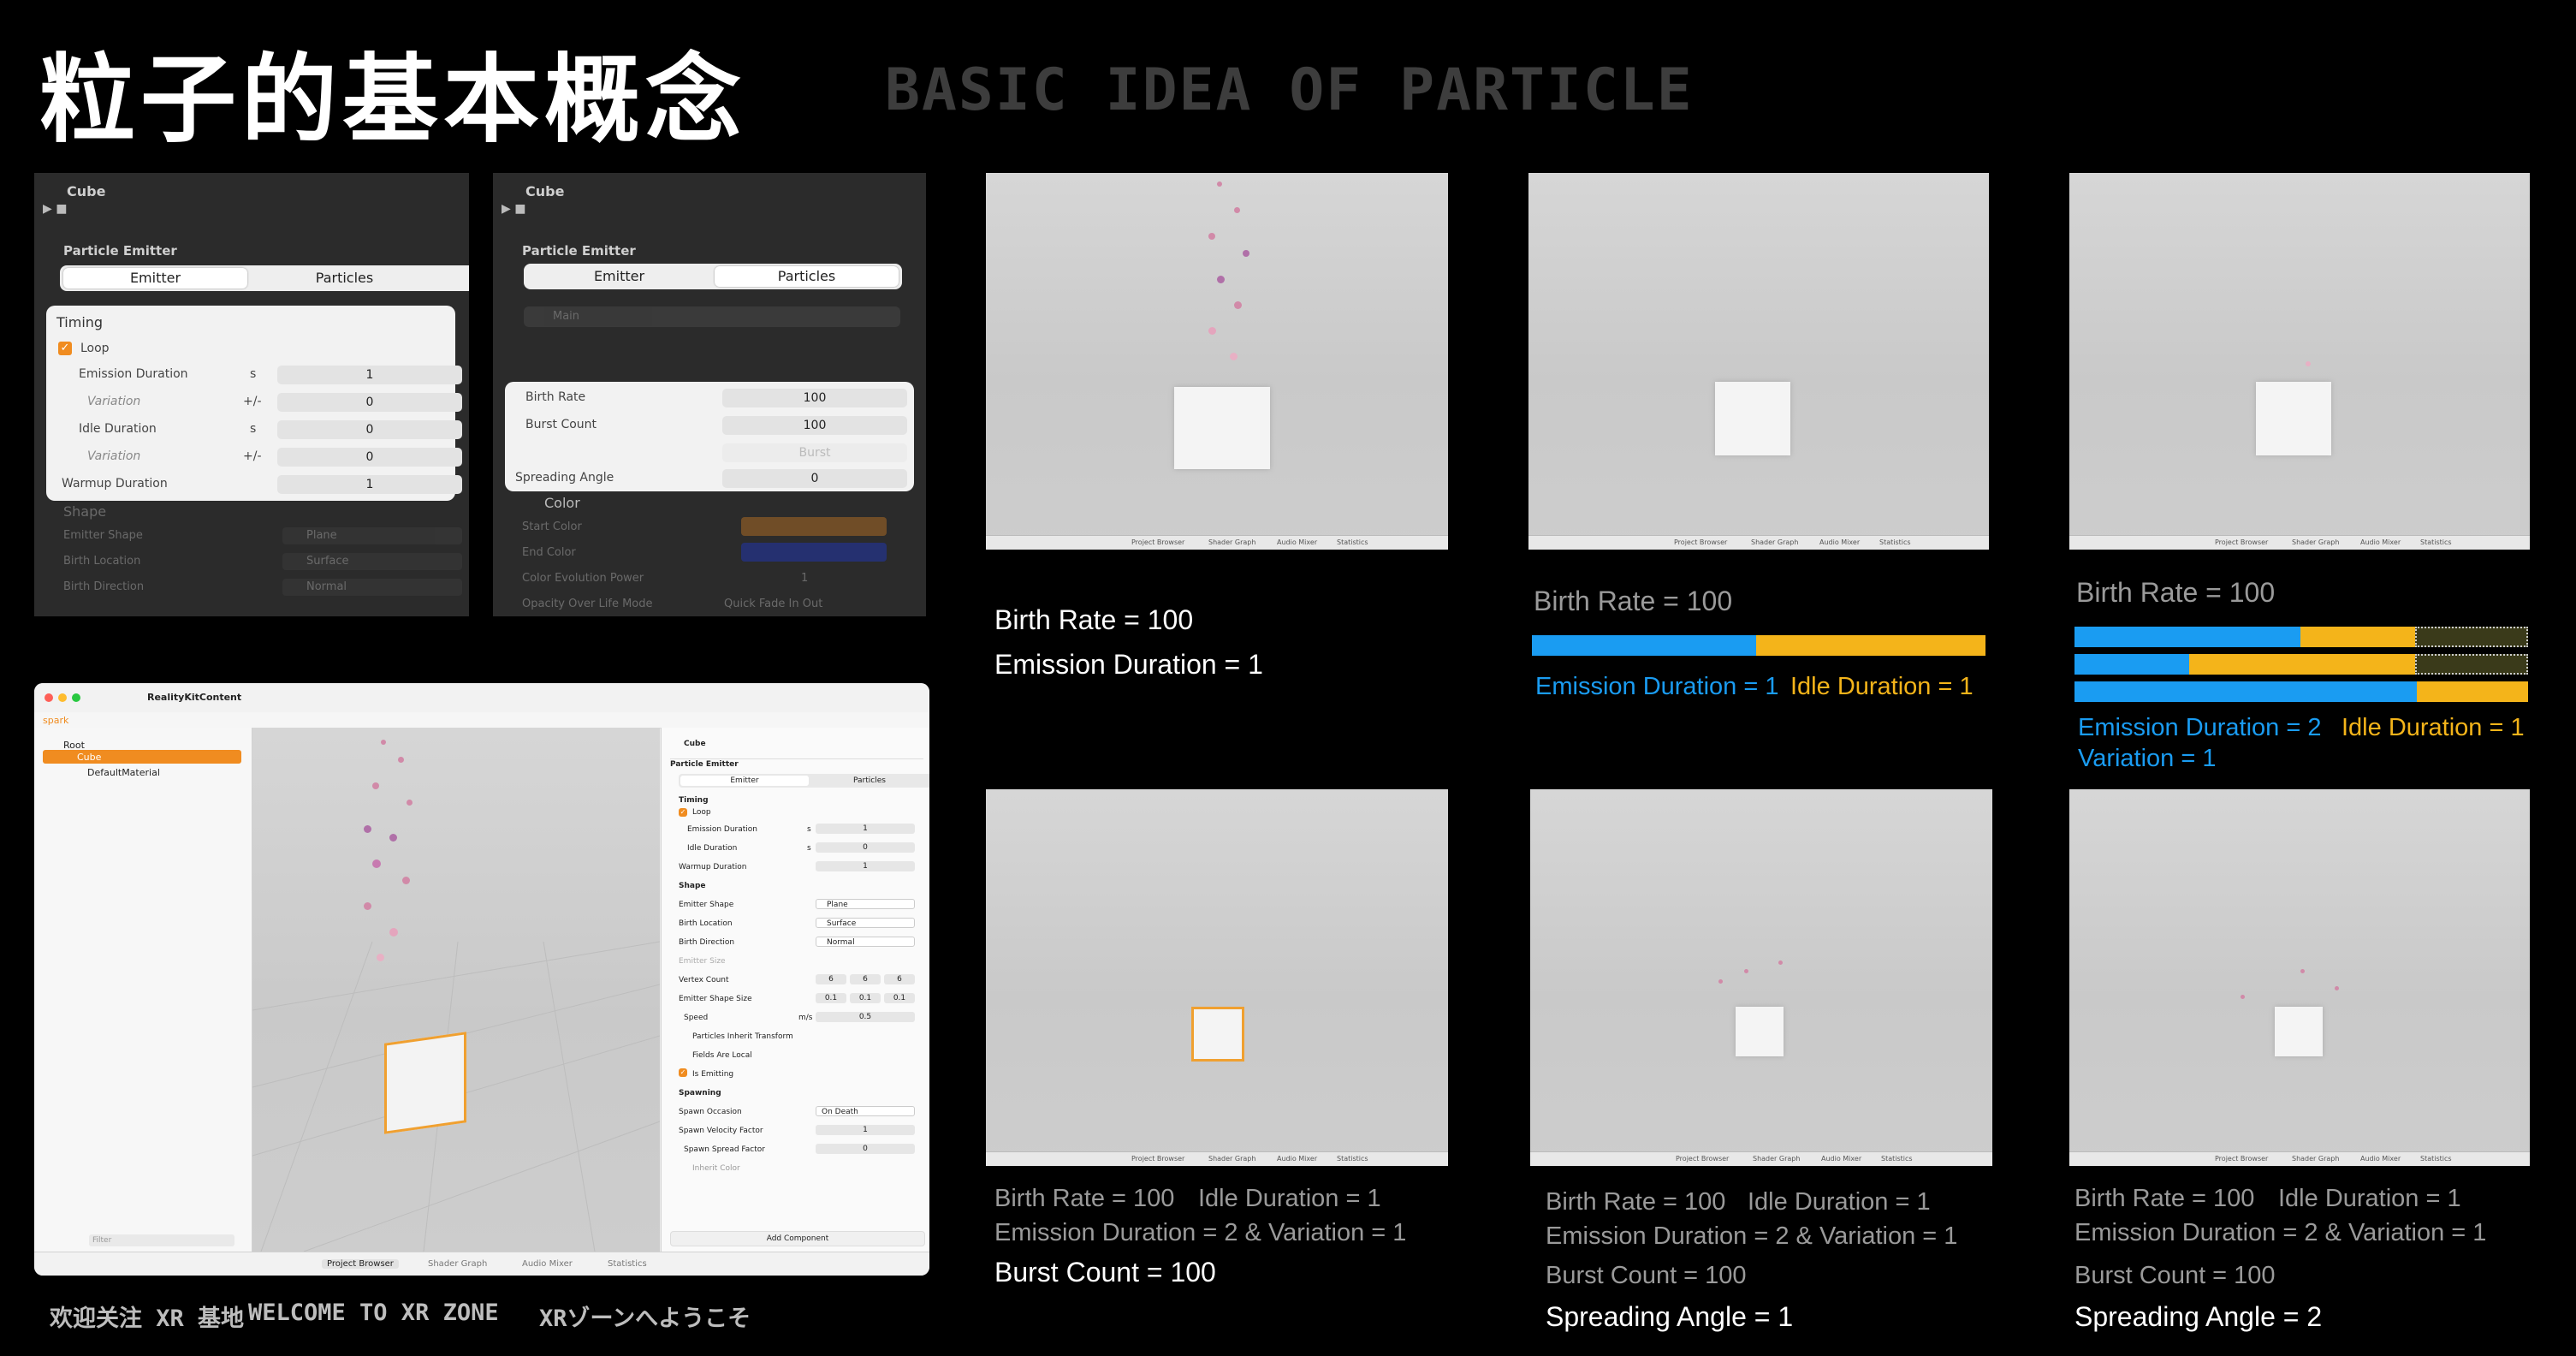 The height and width of the screenshot is (1356, 2576). I want to click on start-color-swatch, so click(814, 526).